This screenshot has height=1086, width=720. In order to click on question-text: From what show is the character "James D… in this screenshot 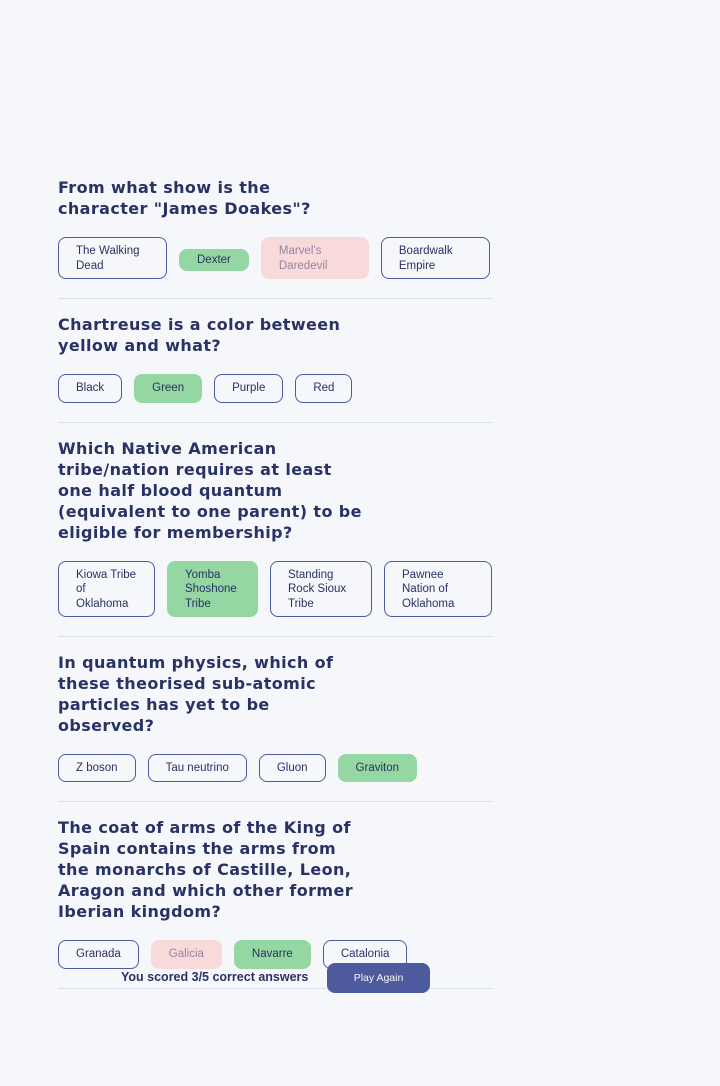, I will do `click(184, 198)`.